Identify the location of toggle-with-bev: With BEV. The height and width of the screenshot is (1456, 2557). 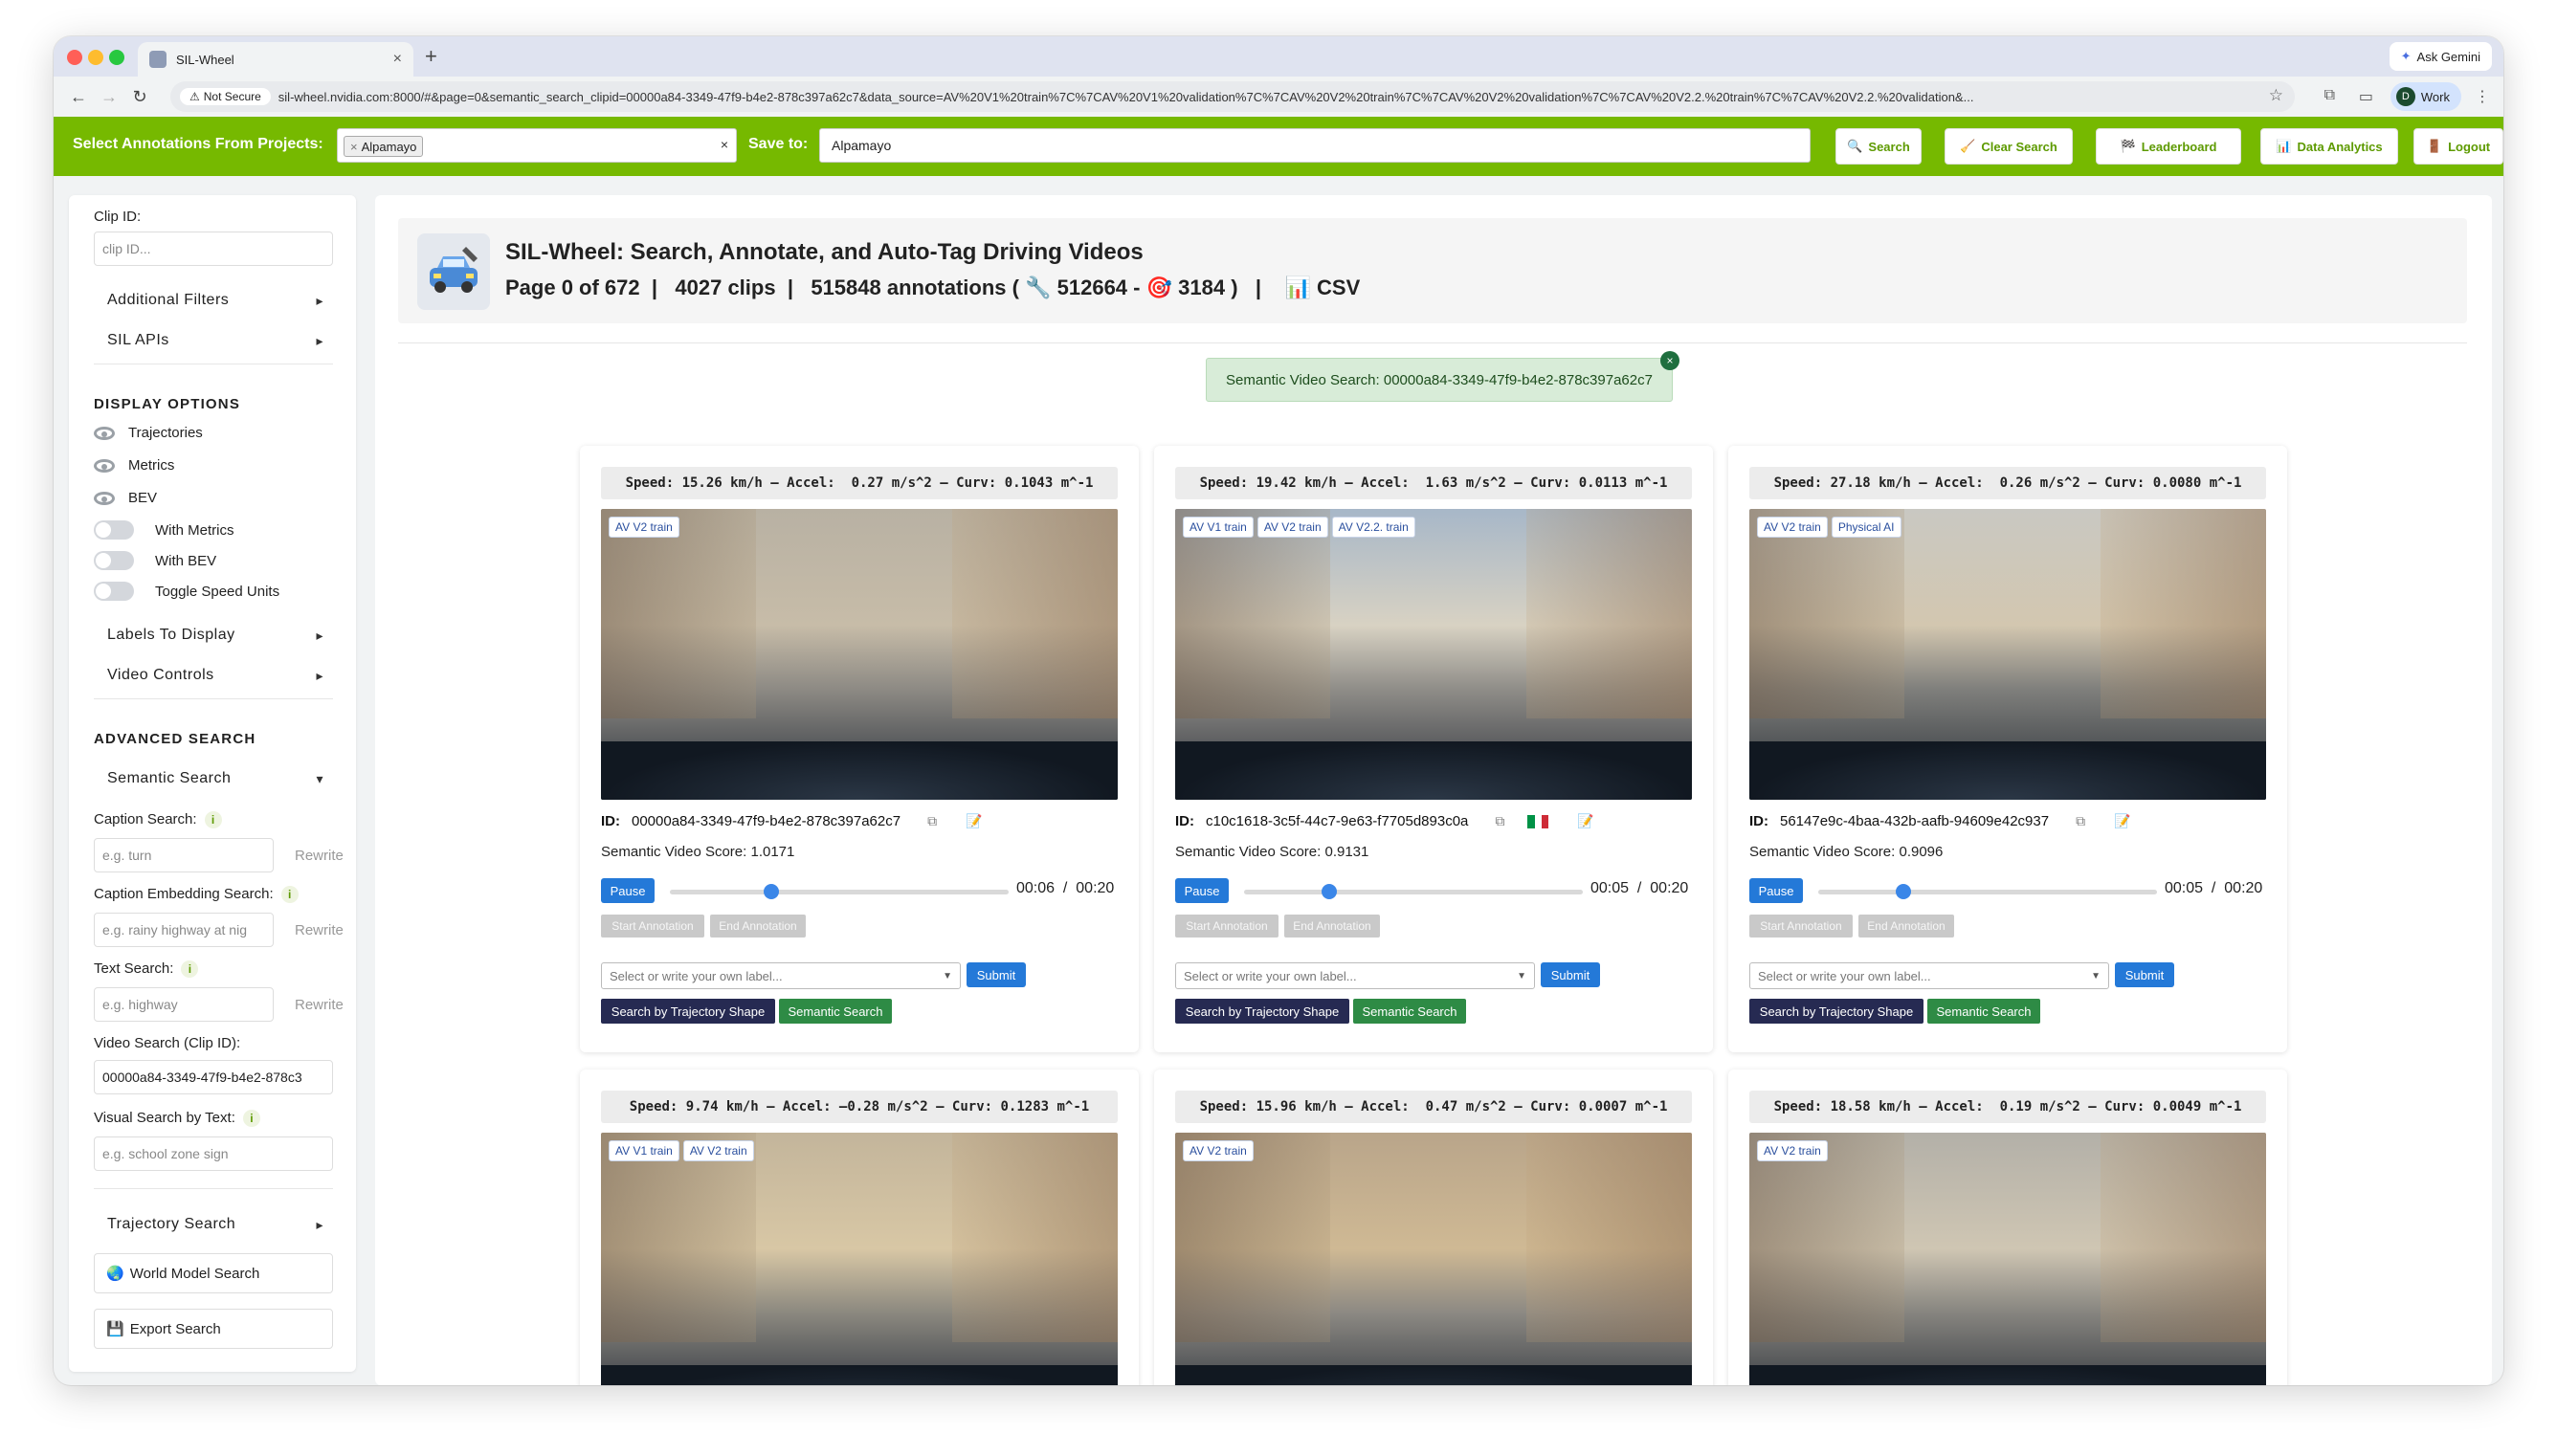
(155, 560).